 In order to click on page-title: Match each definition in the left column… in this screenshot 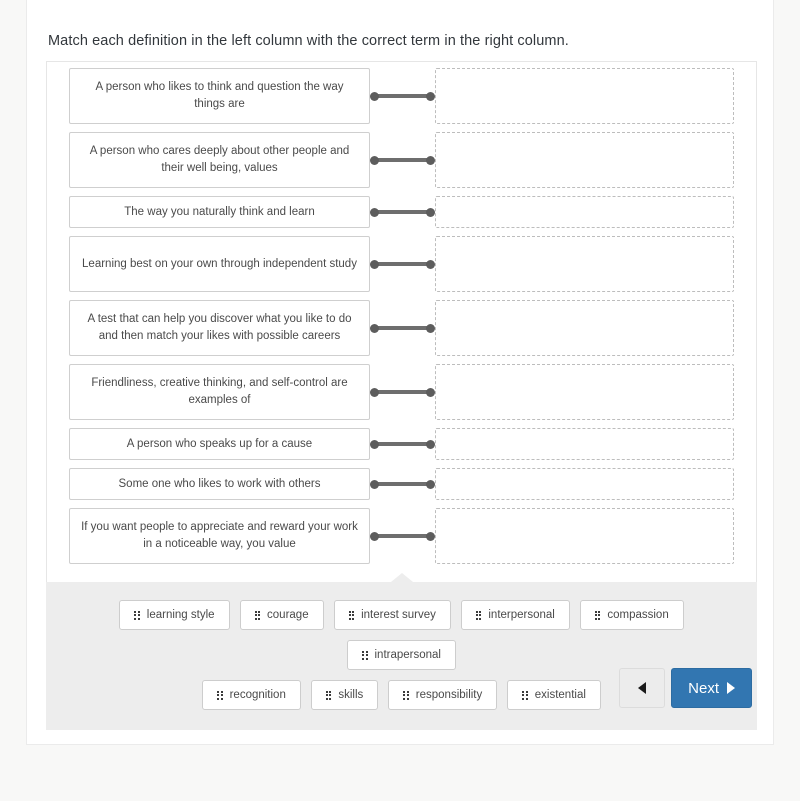, I will do `click(308, 41)`.